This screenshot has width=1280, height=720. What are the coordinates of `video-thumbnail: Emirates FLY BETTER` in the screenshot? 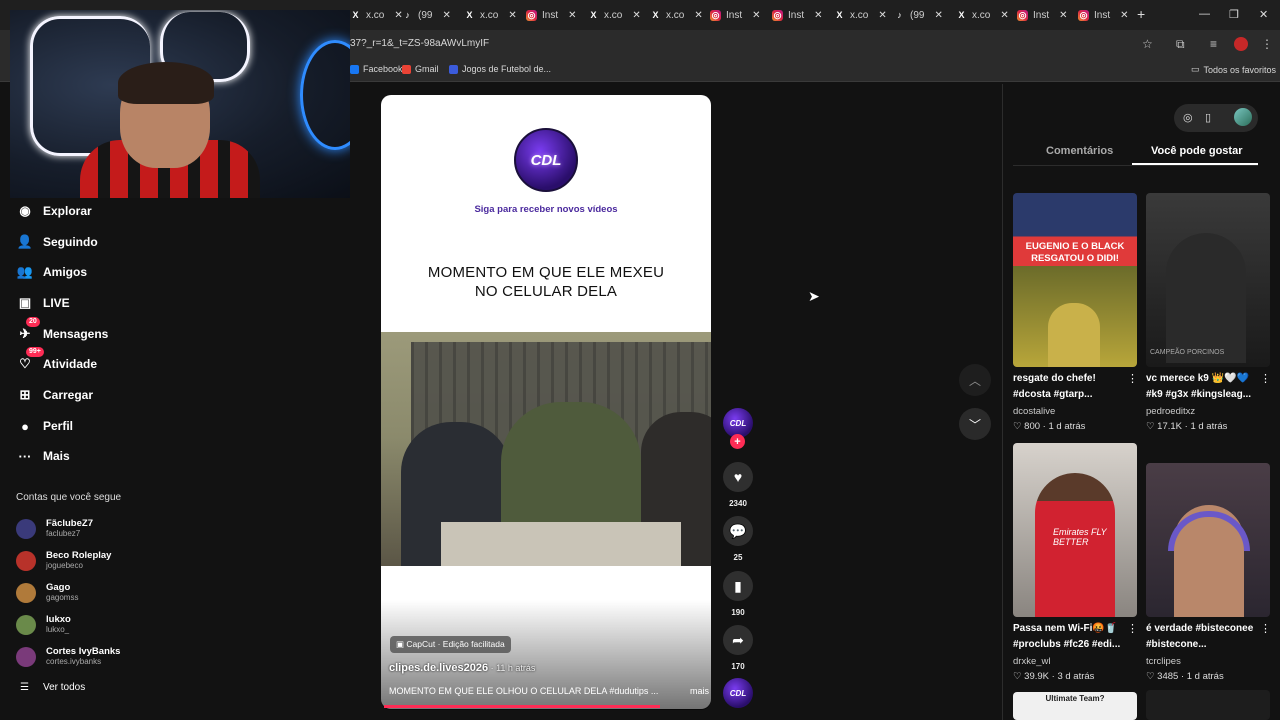 It's located at (1075, 530).